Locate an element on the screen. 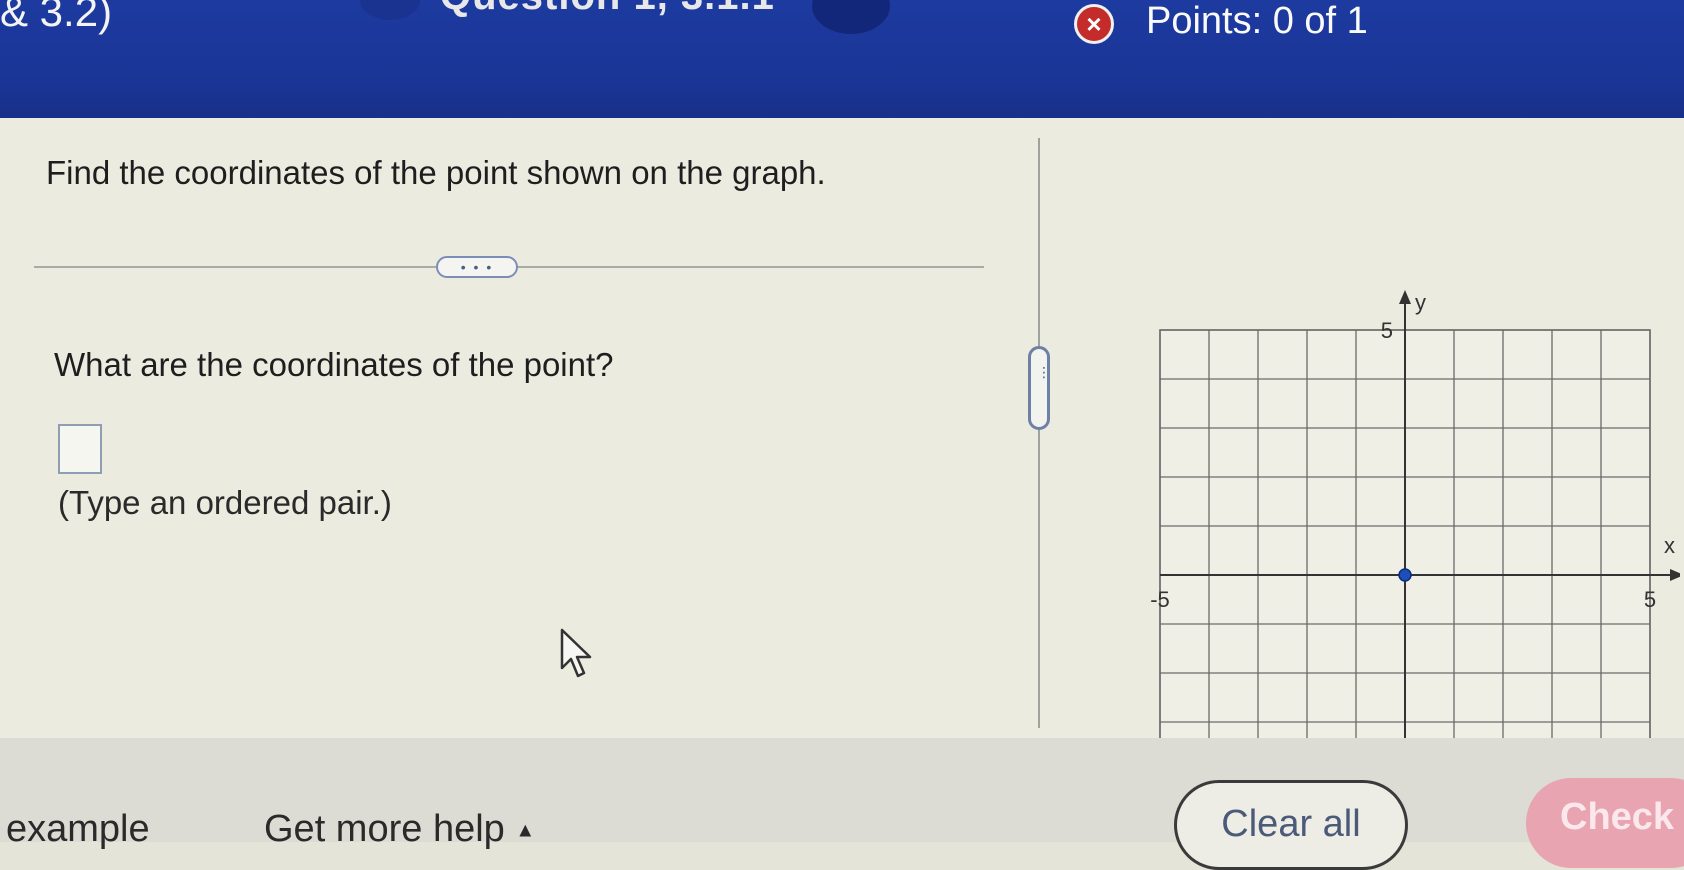  answer-input is located at coordinates (80, 449).